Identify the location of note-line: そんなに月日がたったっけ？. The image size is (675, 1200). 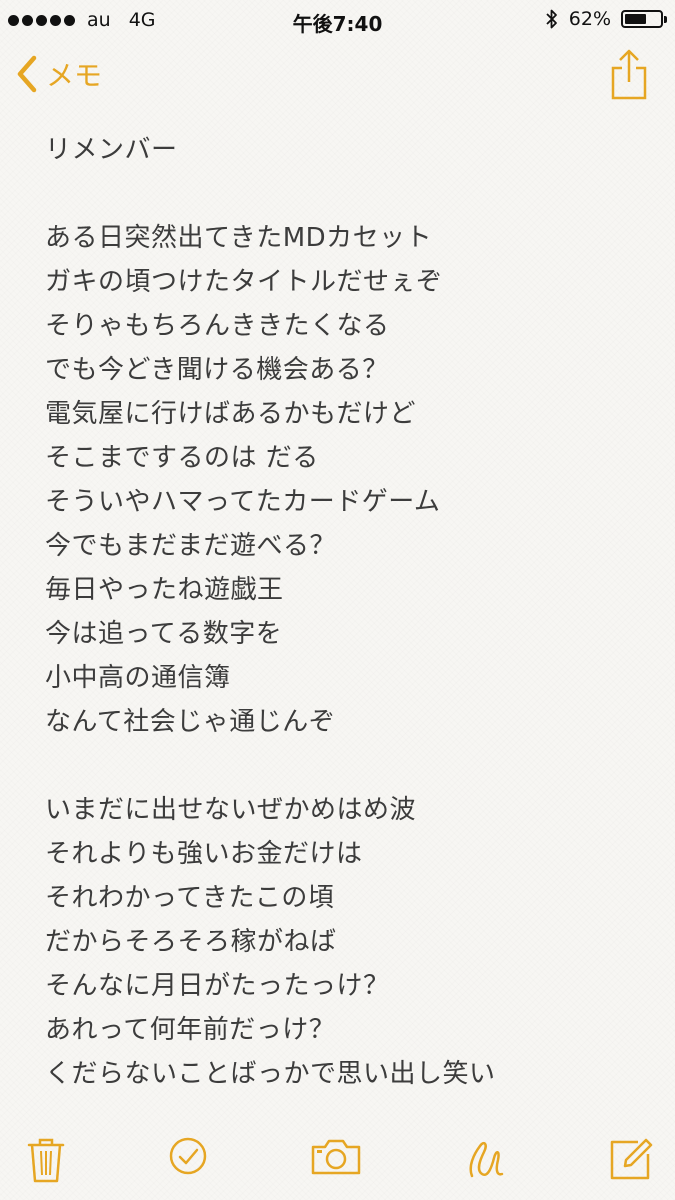
(217, 986).